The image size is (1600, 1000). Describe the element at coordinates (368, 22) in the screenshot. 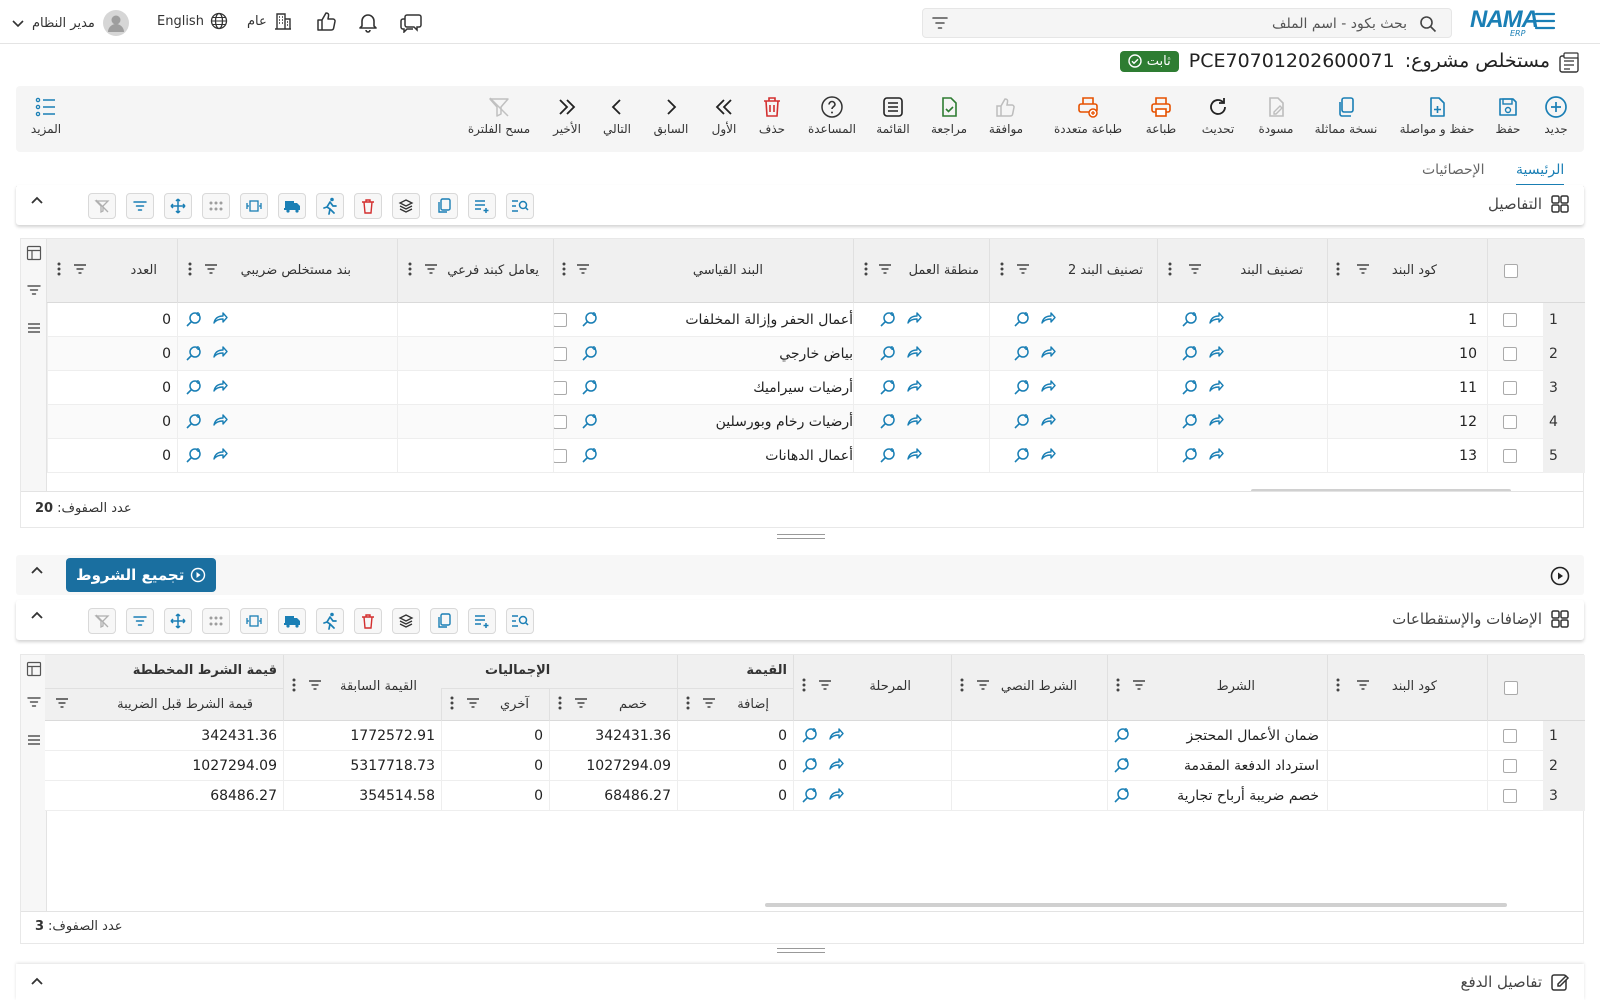

I see `notifications-bell-icon` at that location.